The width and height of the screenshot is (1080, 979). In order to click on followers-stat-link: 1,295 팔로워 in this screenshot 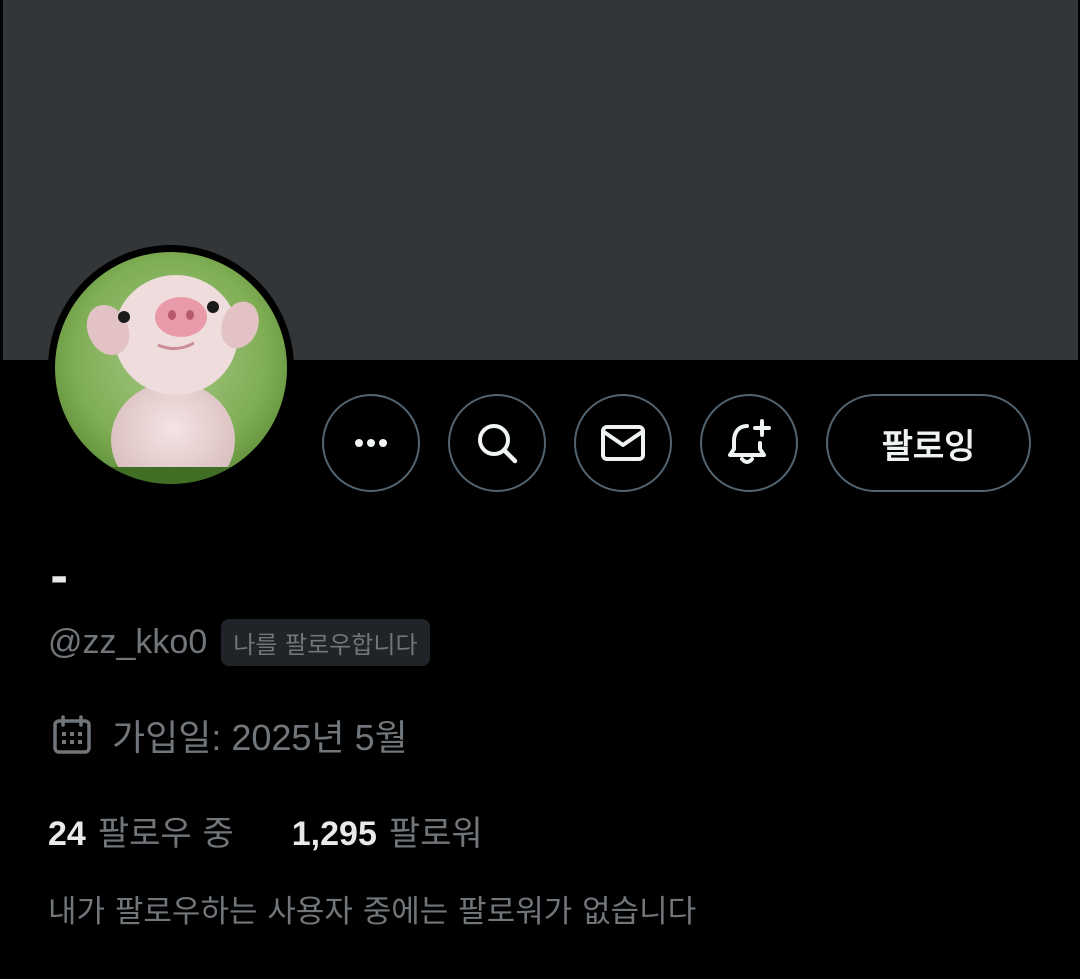, I will do `click(387, 830)`.